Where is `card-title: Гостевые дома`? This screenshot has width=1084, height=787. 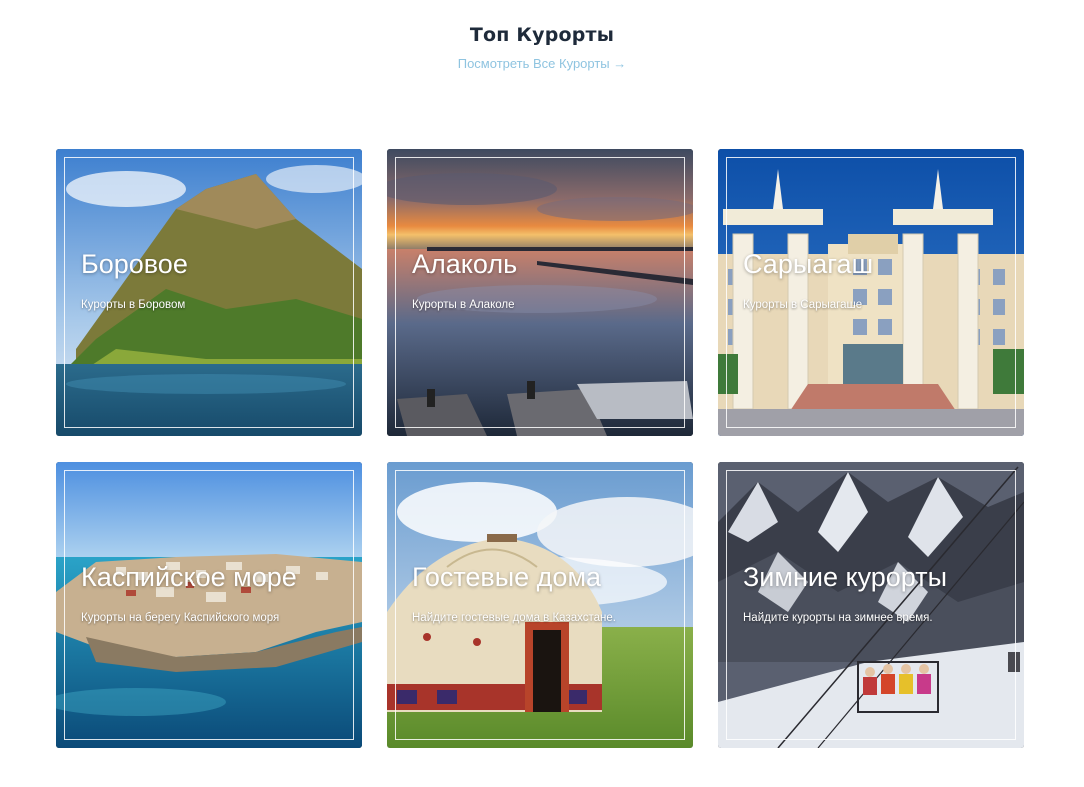
card-title: Гостевые дома is located at coordinates (507, 577).